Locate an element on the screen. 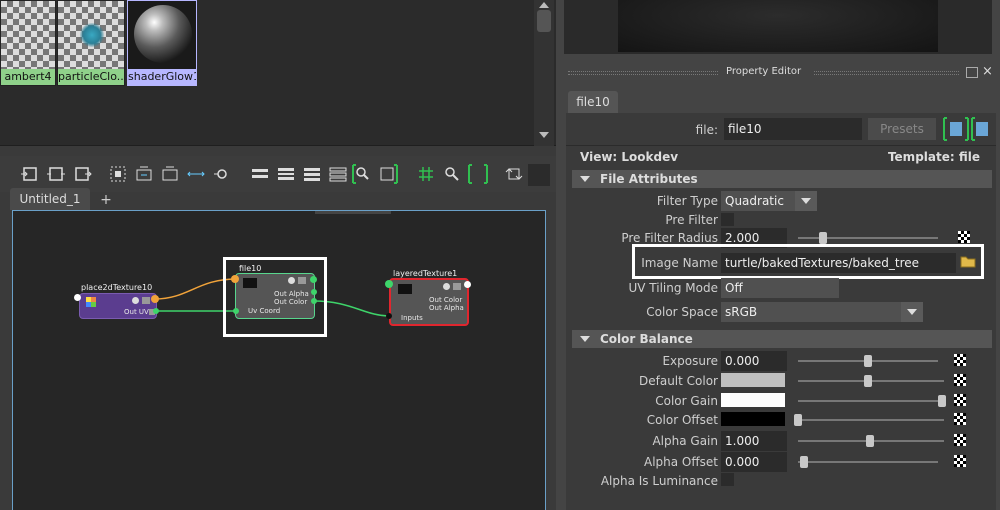 The width and height of the screenshot is (1000, 510). exposure-knob is located at coordinates (868, 361).